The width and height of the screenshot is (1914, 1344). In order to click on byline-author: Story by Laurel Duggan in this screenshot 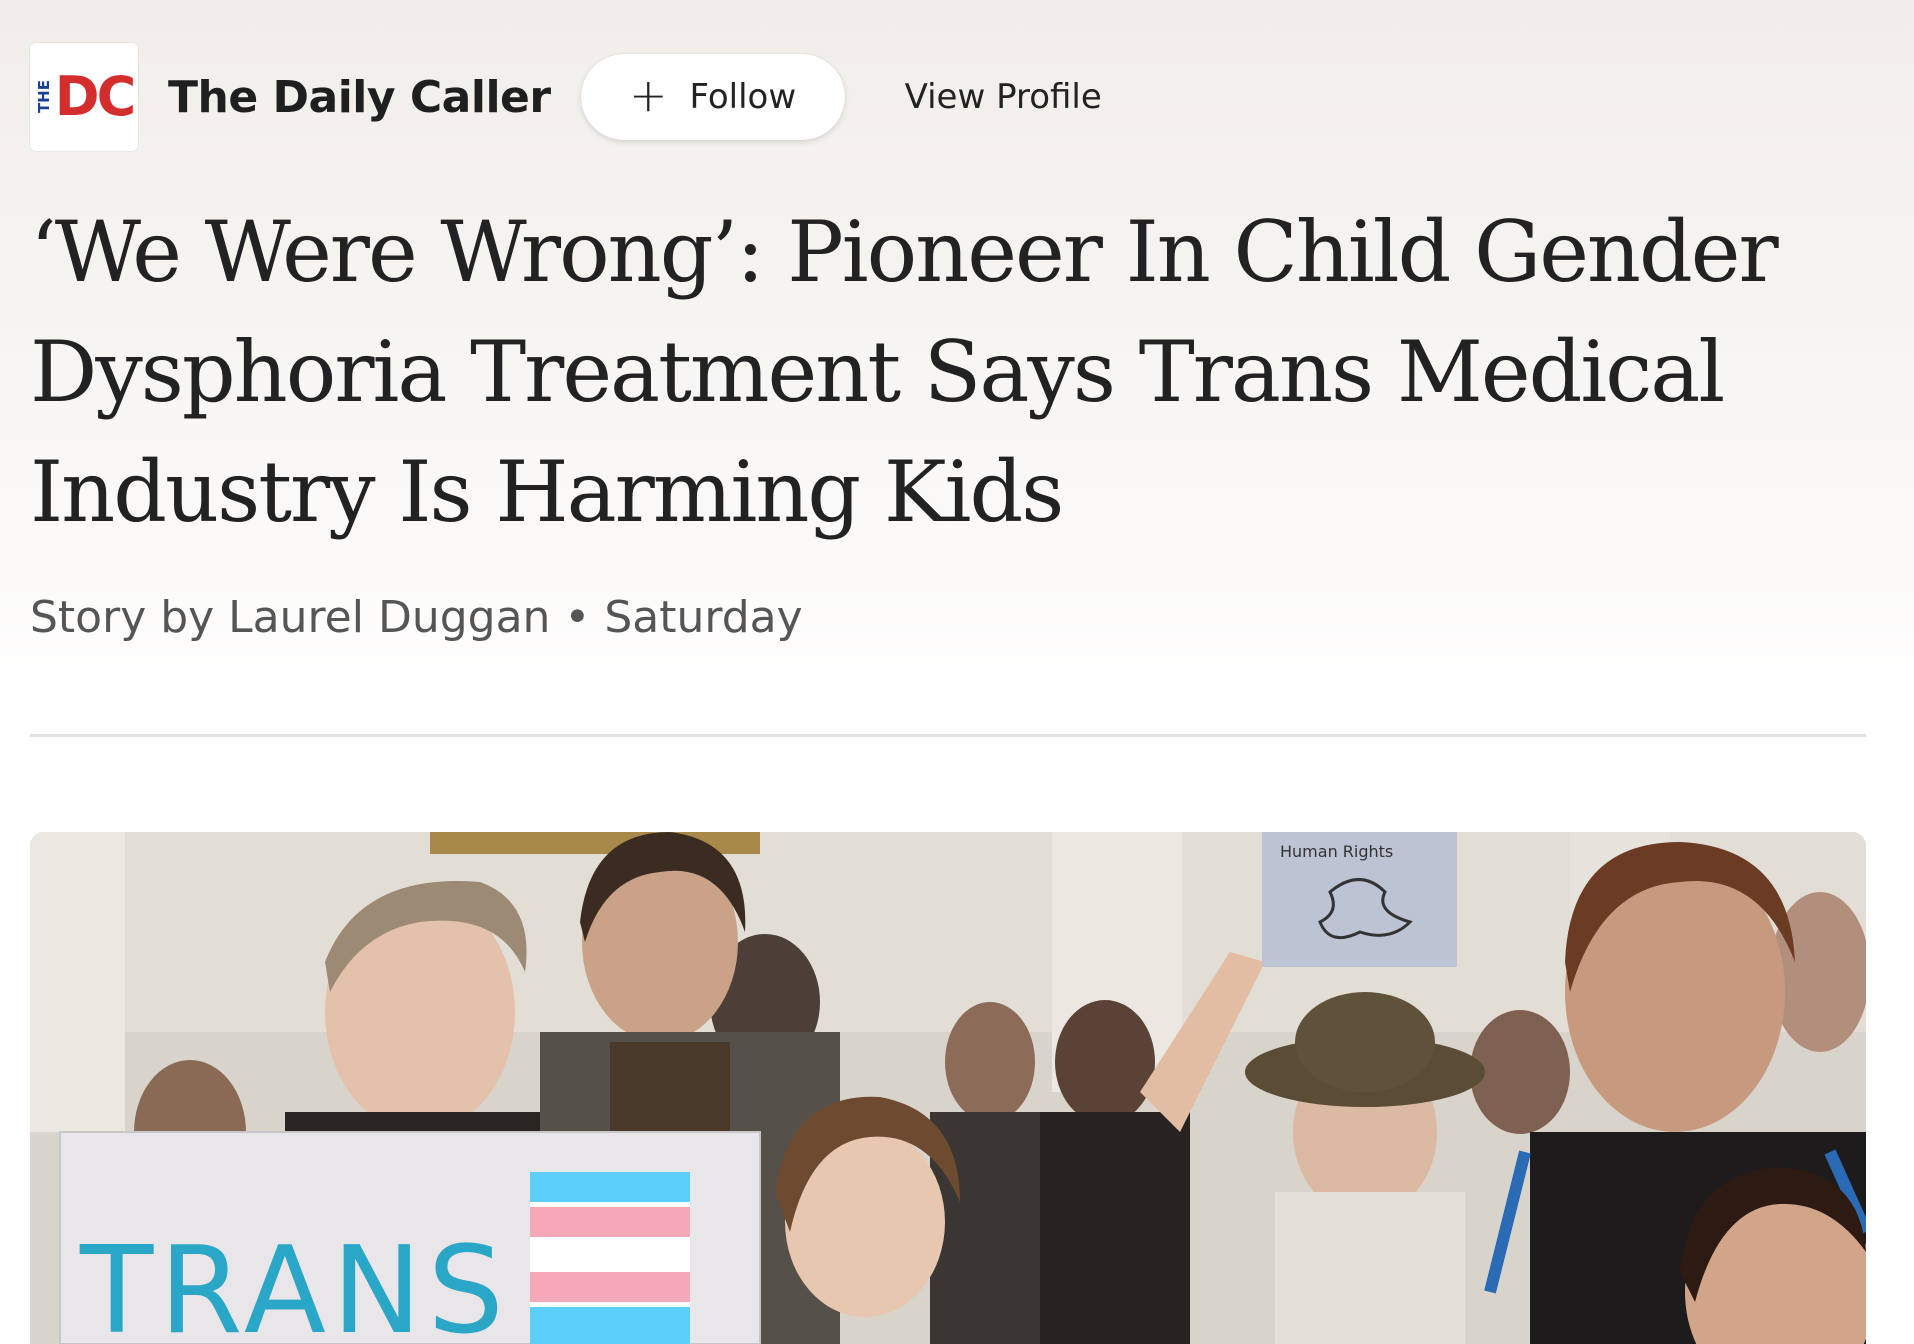, I will do `click(290, 617)`.